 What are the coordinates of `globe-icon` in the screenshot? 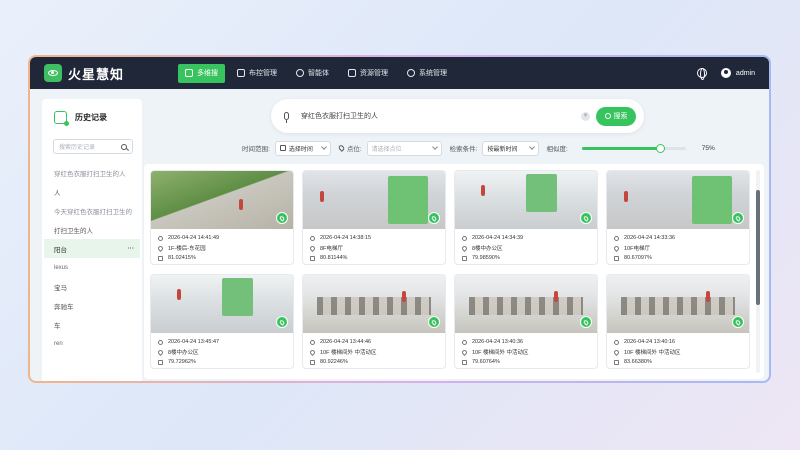 It's located at (701, 74).